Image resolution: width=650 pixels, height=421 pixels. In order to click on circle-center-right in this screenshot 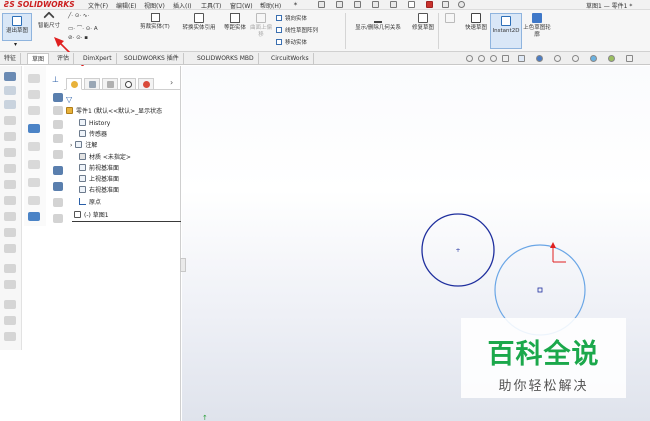, I will do `click(540, 290)`.